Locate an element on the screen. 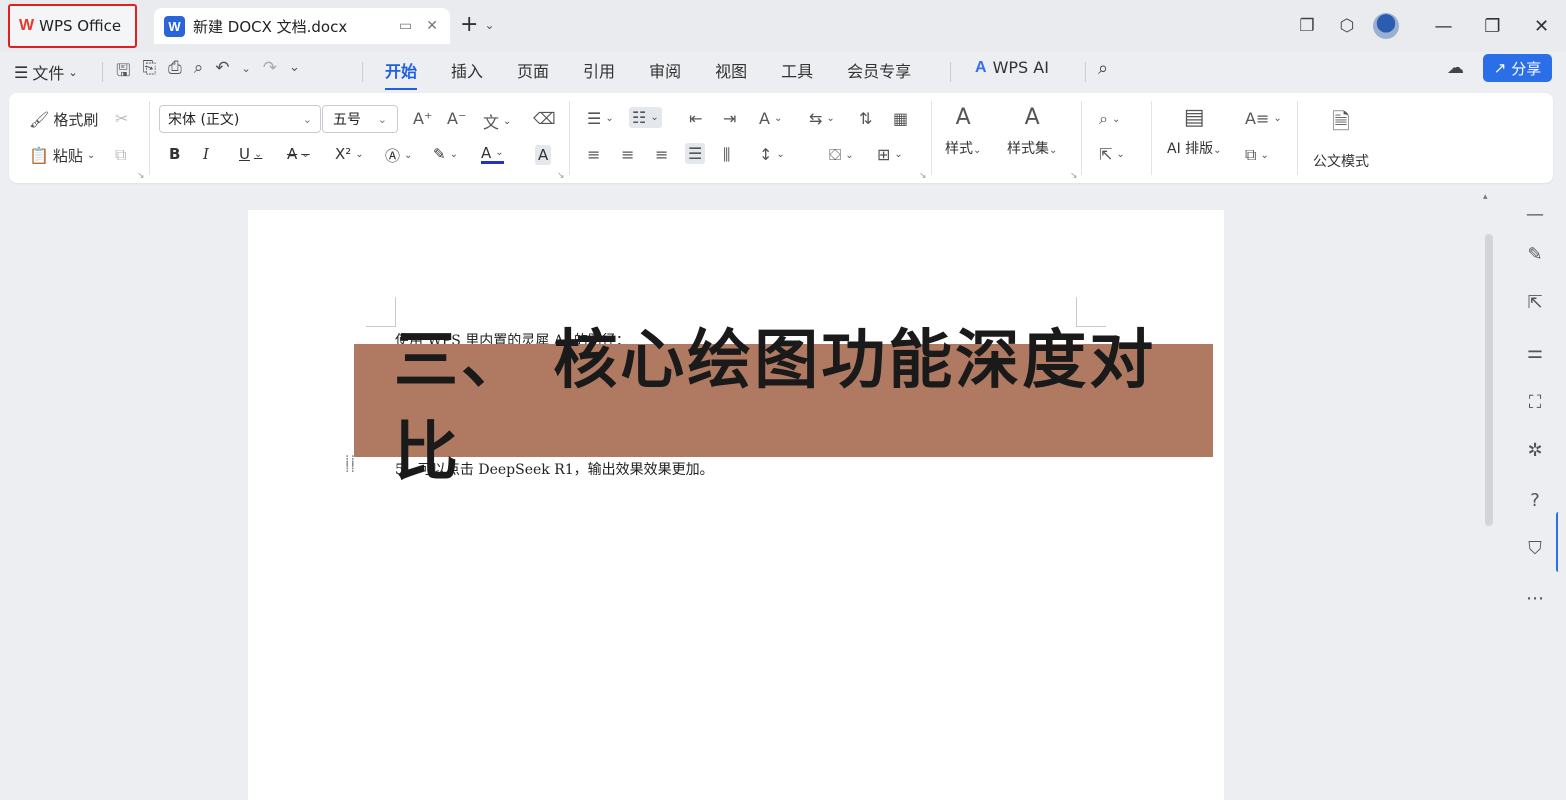  clear-format-icon: ⌫ is located at coordinates (544, 118).